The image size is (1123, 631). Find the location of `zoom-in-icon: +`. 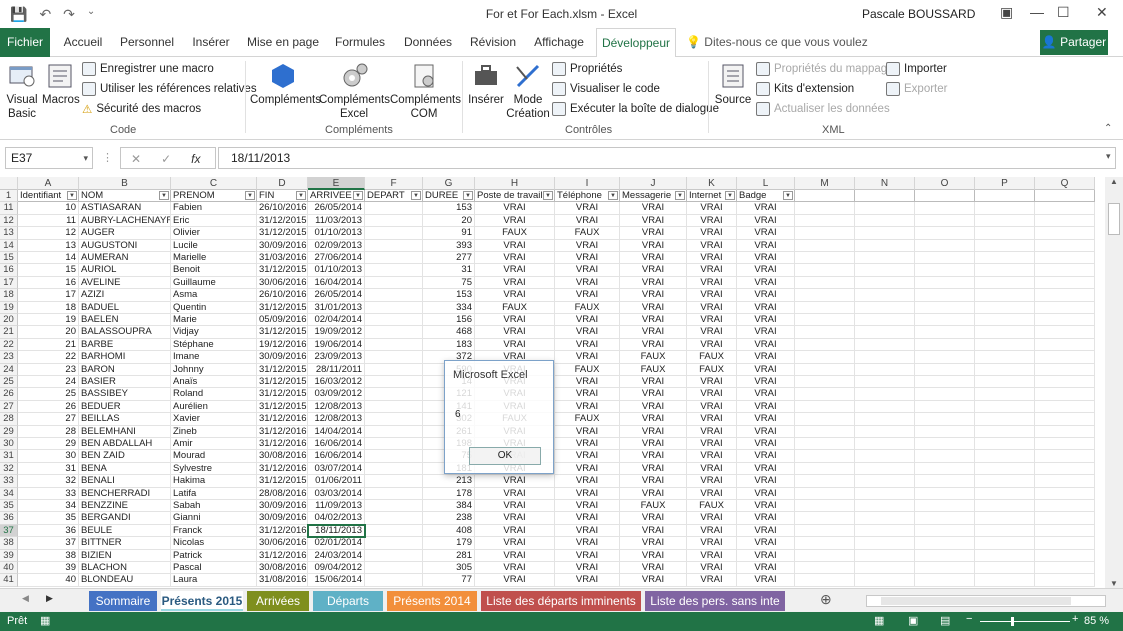

zoom-in-icon: + is located at coordinates (1075, 619).